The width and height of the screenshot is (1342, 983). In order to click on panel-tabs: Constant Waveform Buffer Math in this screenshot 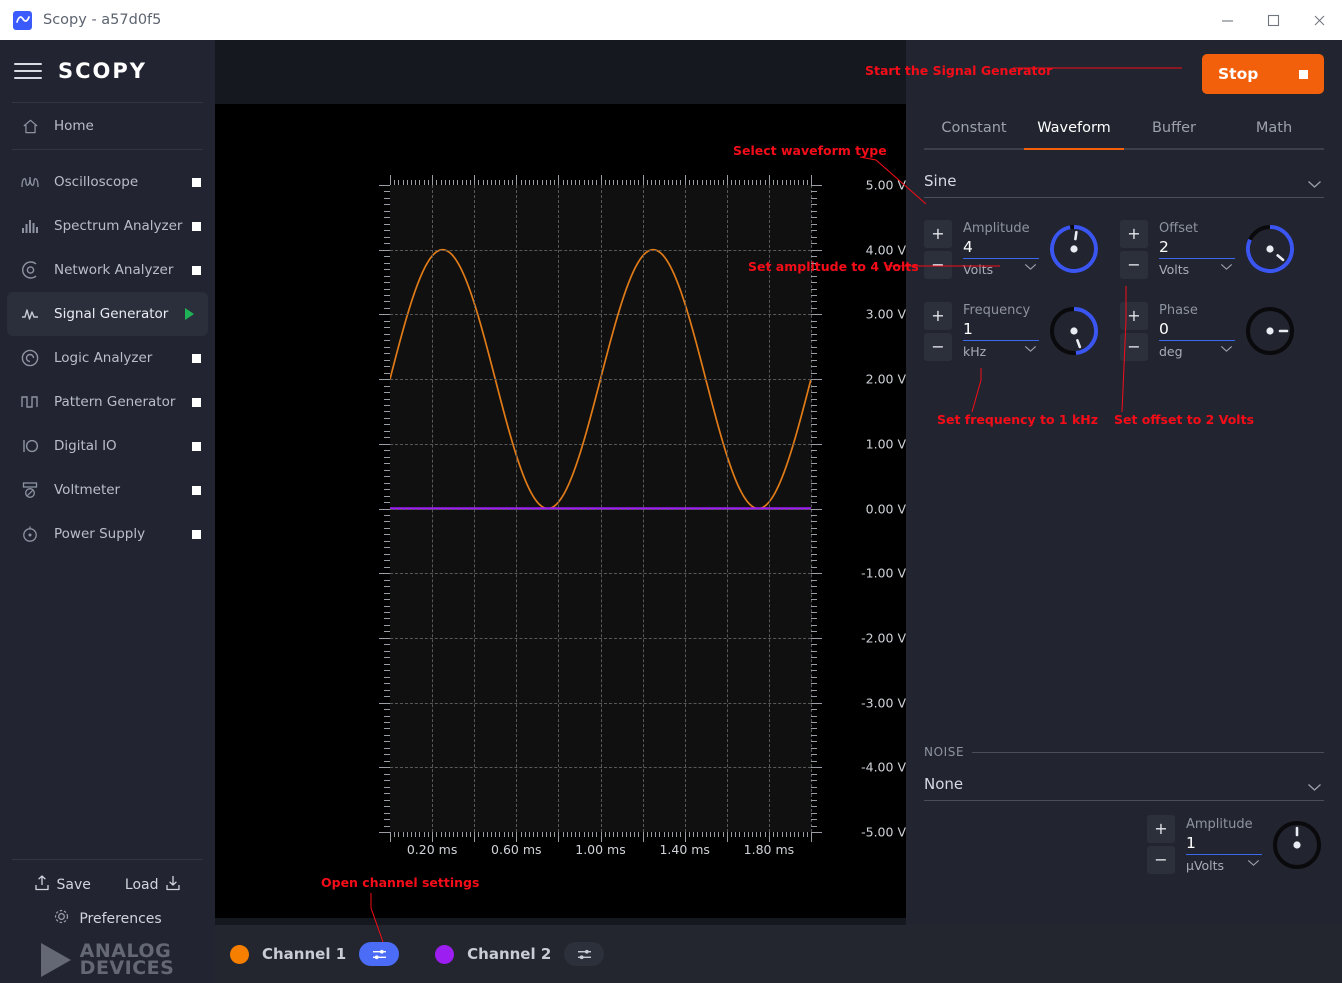, I will do `click(1124, 128)`.